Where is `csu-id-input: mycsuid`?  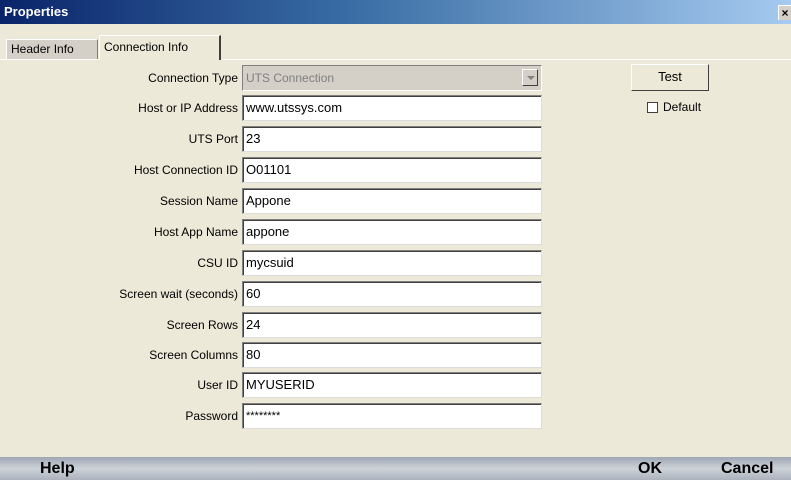 csu-id-input: mycsuid is located at coordinates (392, 263).